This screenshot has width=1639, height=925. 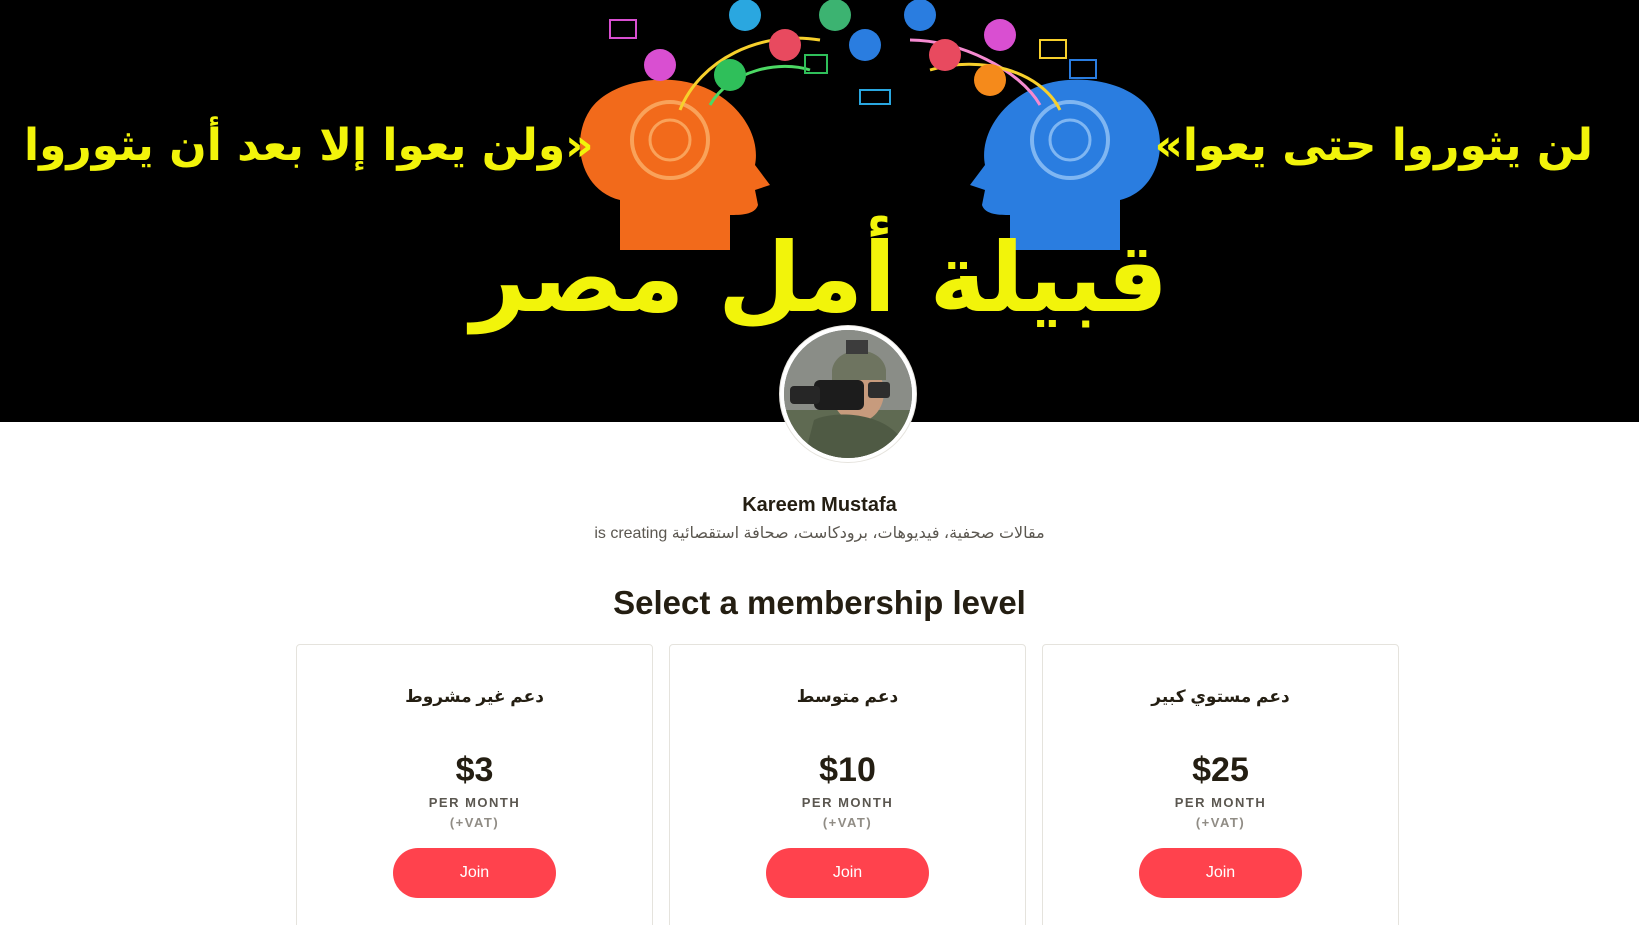 I want to click on cover-title: قبيلة أمل مصر, so click(x=819, y=278).